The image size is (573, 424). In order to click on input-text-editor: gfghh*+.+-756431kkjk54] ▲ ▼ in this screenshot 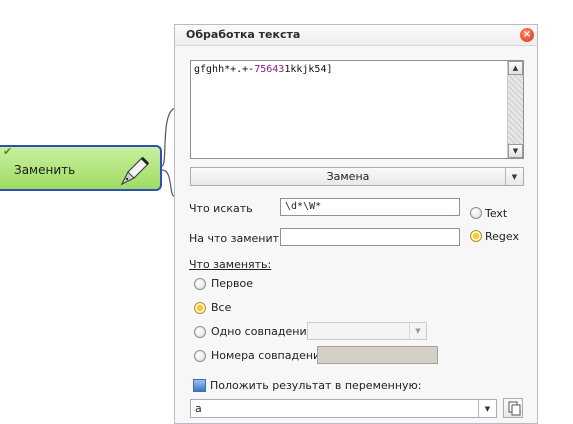, I will do `click(357, 109)`.